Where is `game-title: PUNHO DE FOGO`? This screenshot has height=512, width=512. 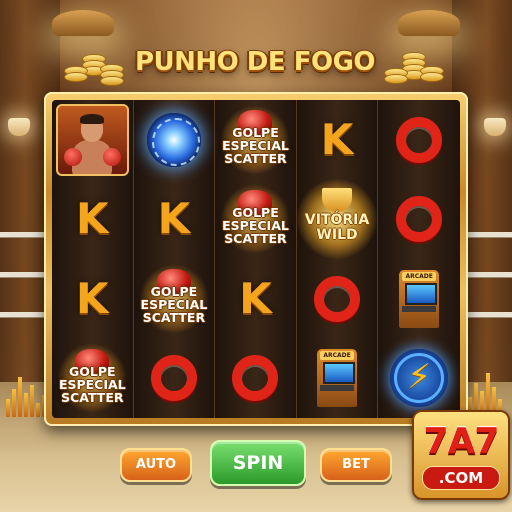 game-title: PUNHO DE FOGO is located at coordinates (255, 62).